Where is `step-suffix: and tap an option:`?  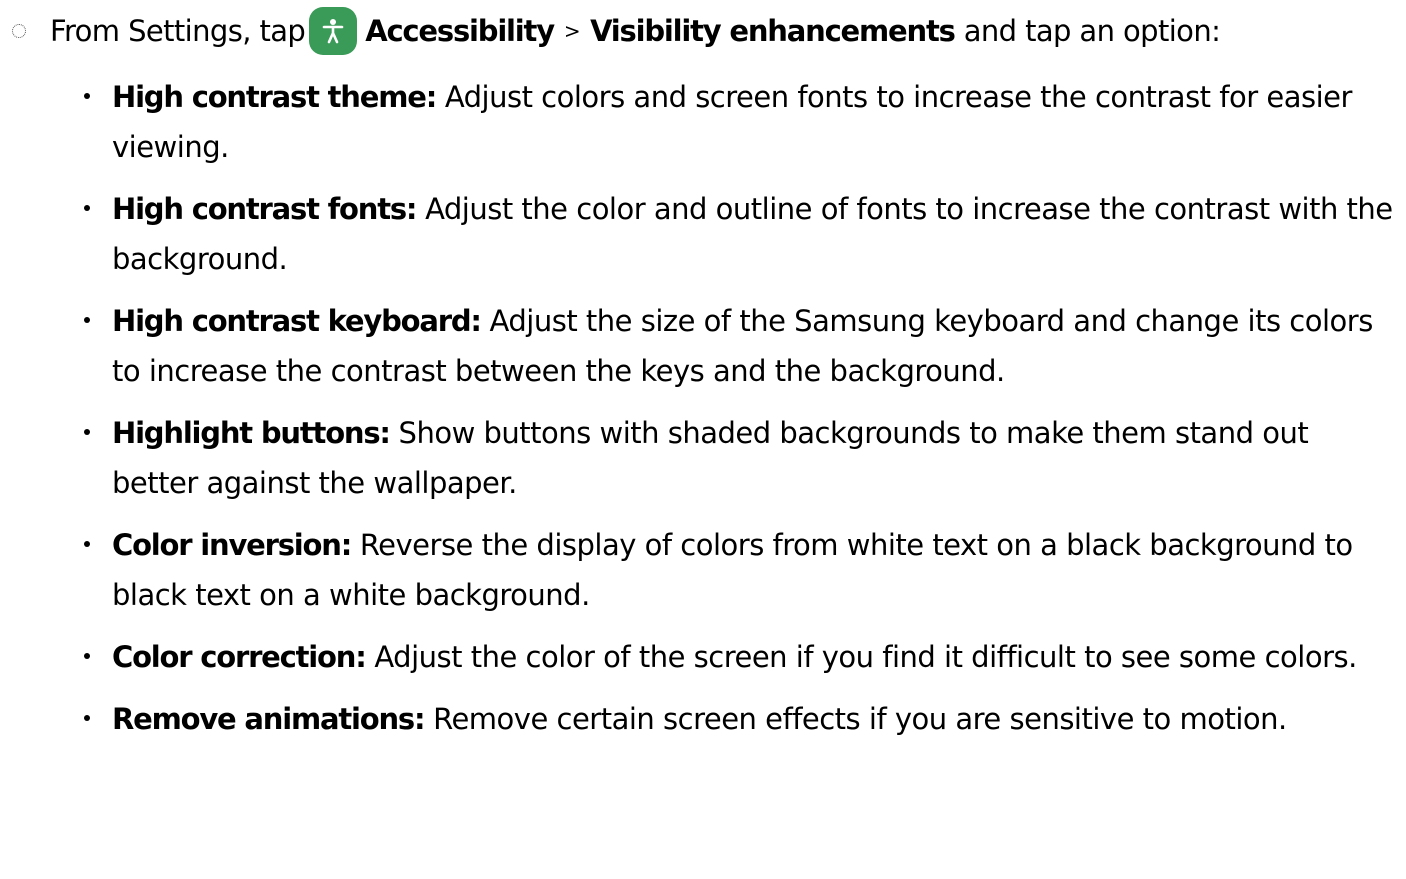
step-suffix: and tap an option: is located at coordinates (1092, 31).